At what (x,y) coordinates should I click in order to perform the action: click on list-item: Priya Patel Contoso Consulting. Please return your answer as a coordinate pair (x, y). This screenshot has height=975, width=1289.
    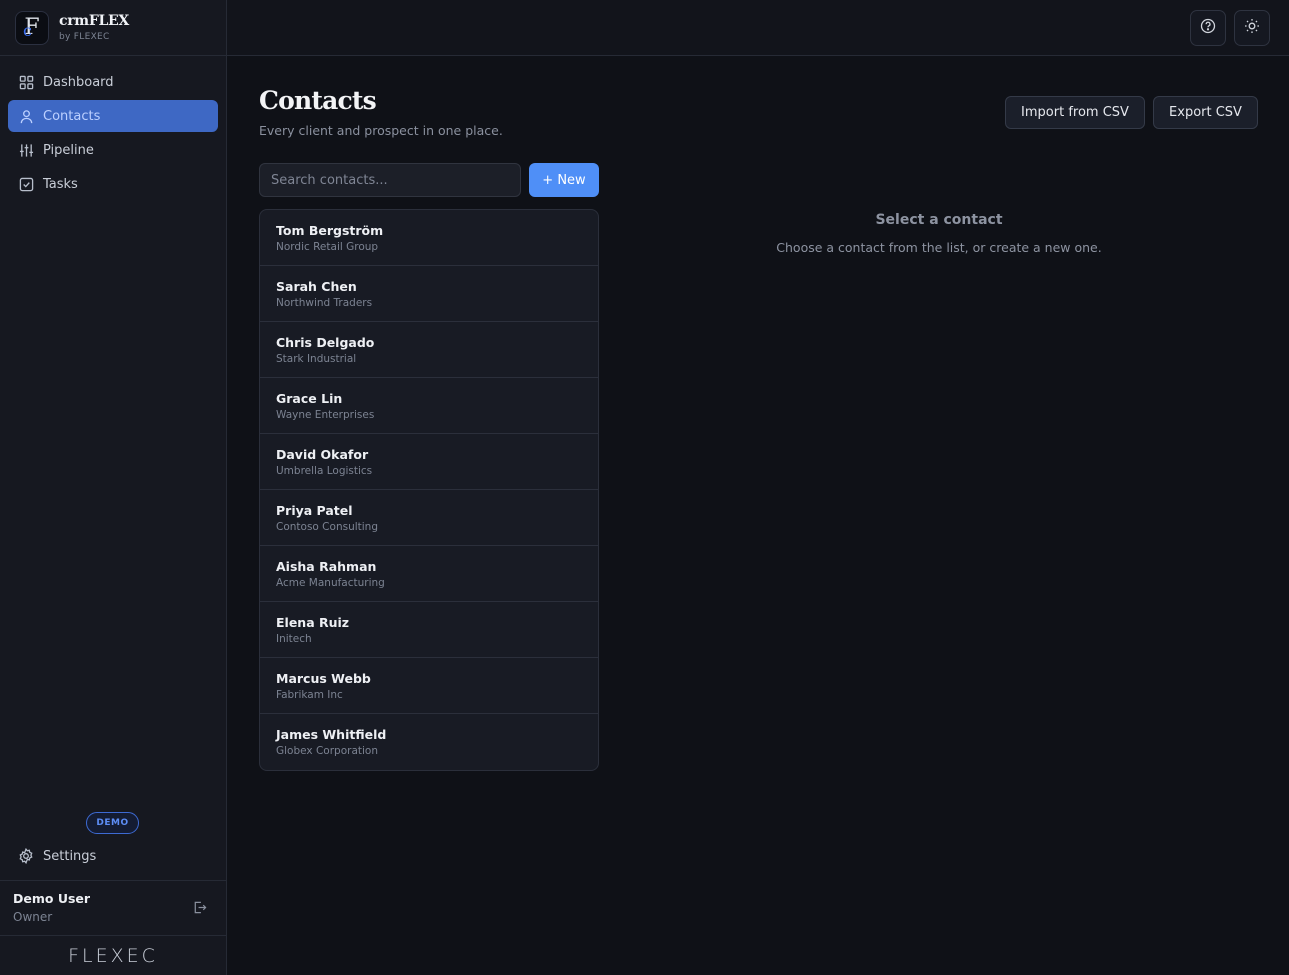
    Looking at the image, I should click on (429, 518).